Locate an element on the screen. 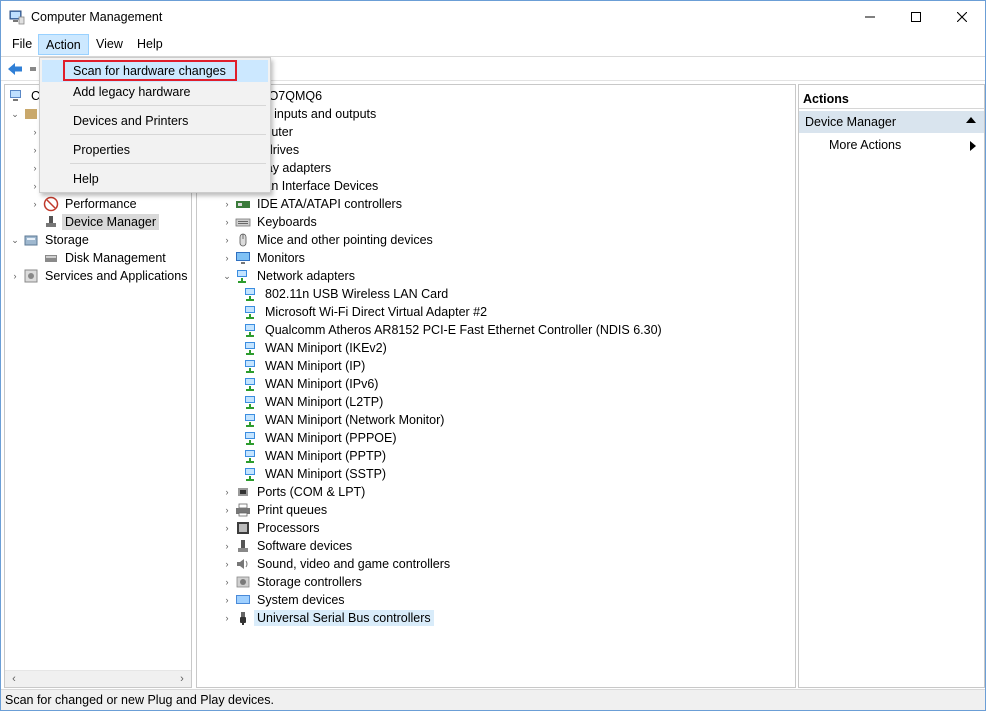  device-category: › Software devices is located at coordinates (288, 546).